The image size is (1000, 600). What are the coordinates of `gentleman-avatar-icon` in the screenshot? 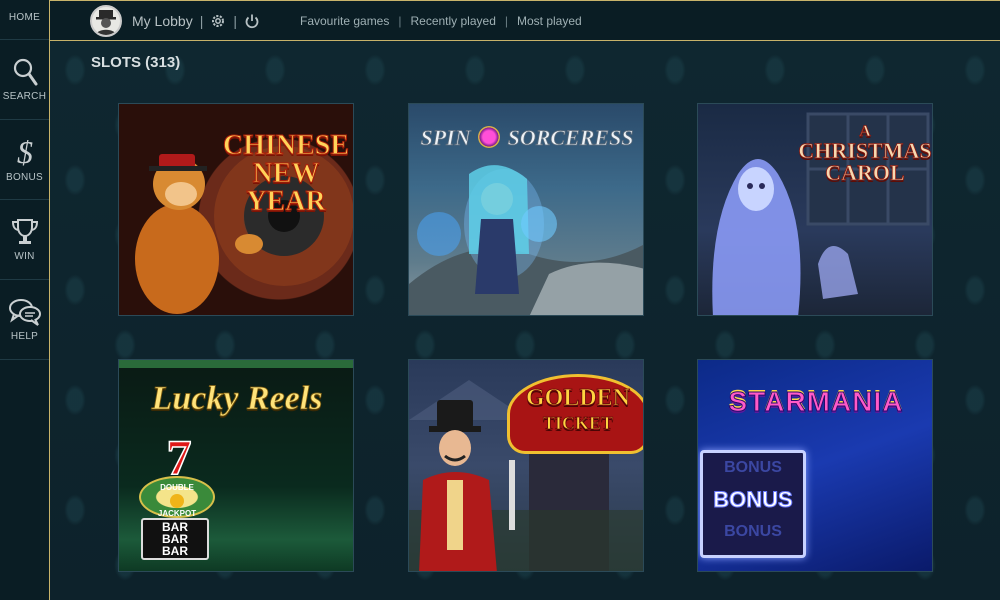 It's located at (106, 22).